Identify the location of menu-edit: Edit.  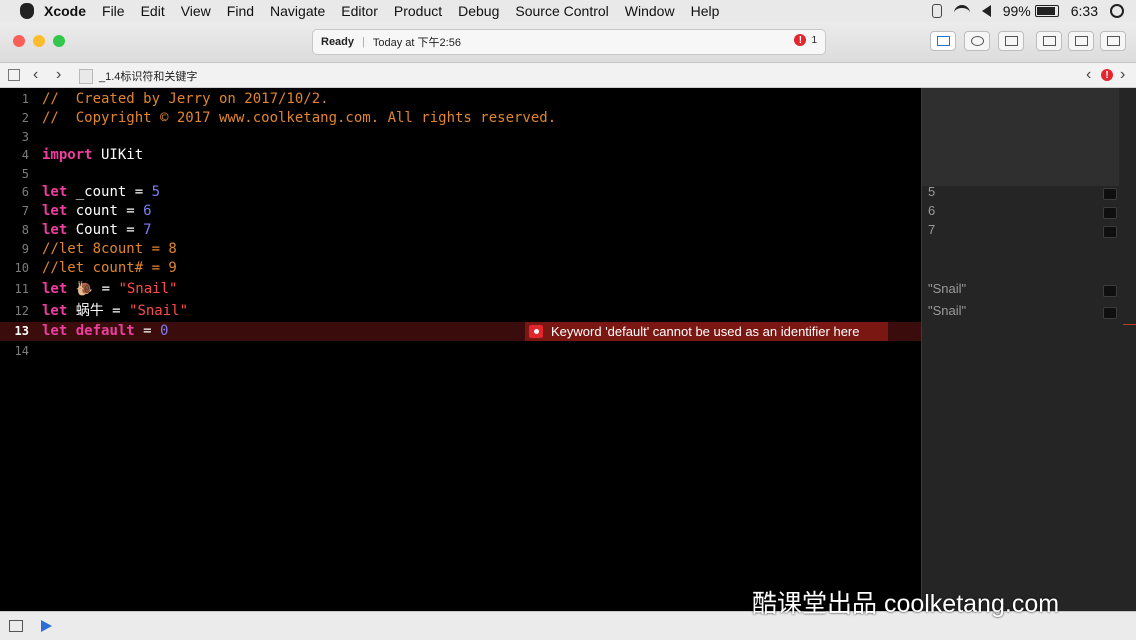
(153, 11).